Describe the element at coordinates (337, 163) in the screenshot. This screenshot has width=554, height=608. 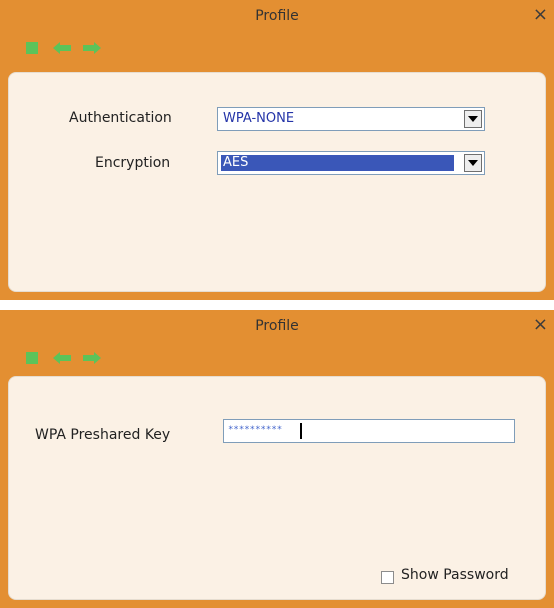
I see `encryption-value: AES` at that location.